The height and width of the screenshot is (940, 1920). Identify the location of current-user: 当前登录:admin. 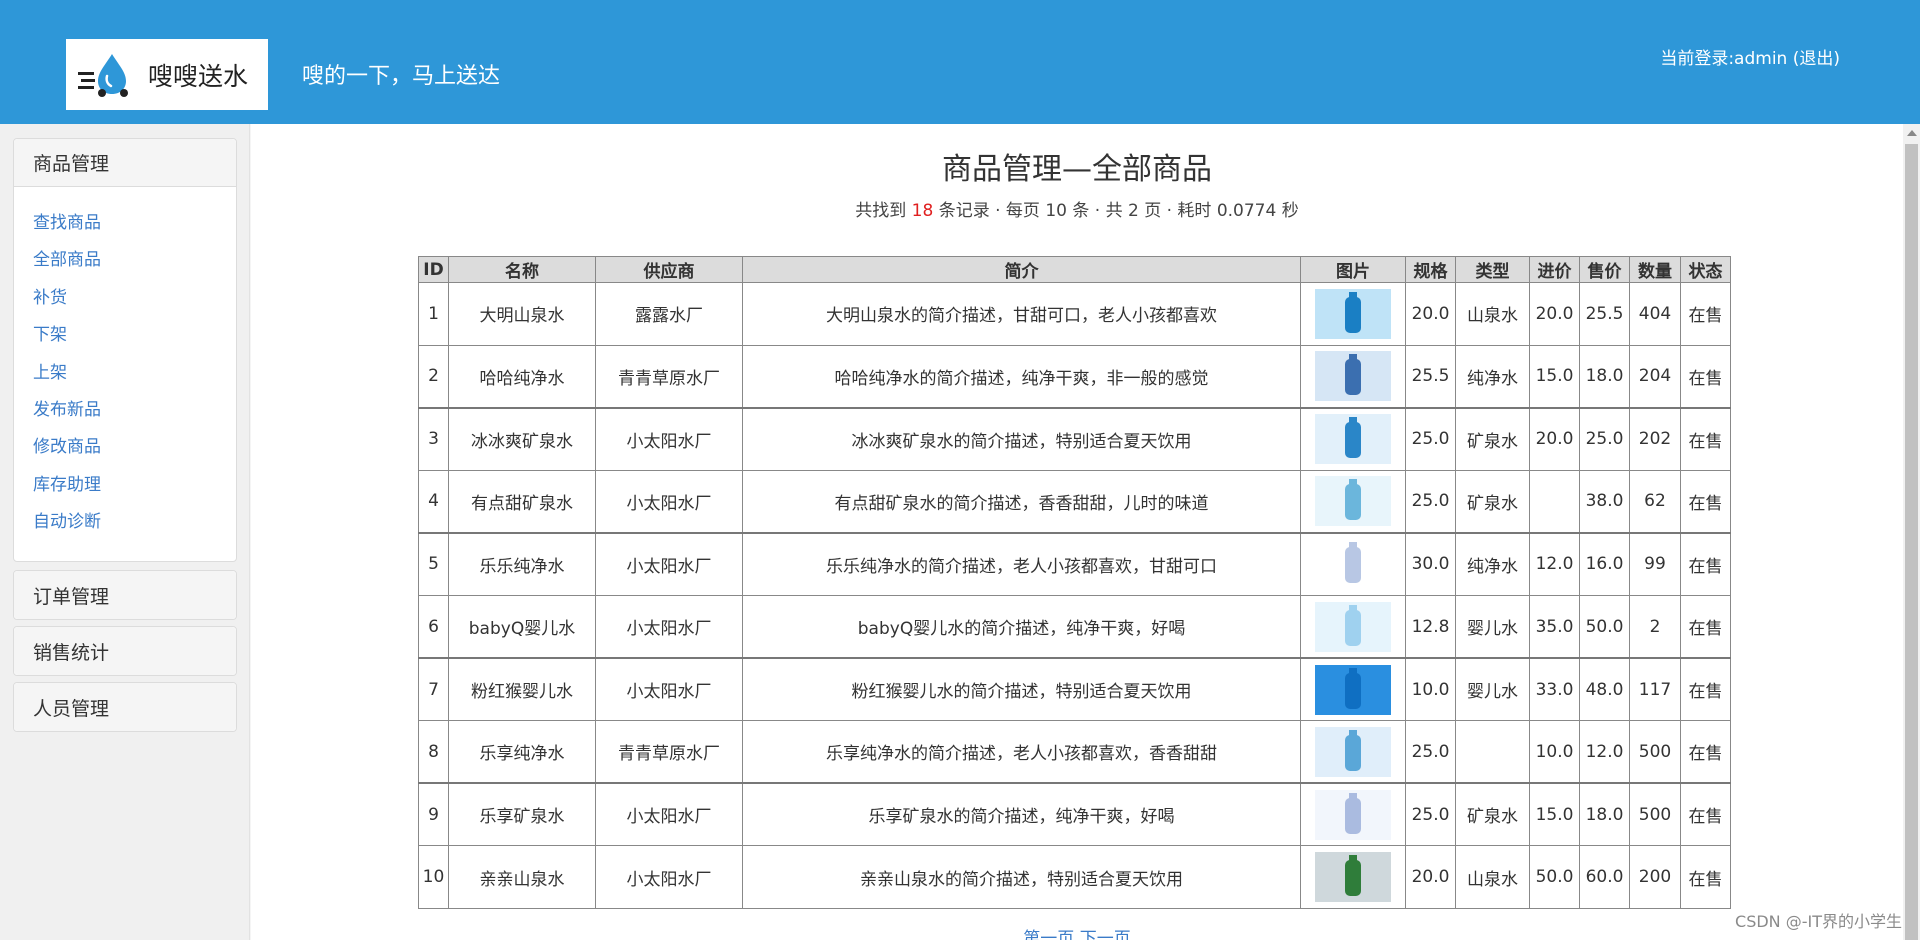
(1724, 59).